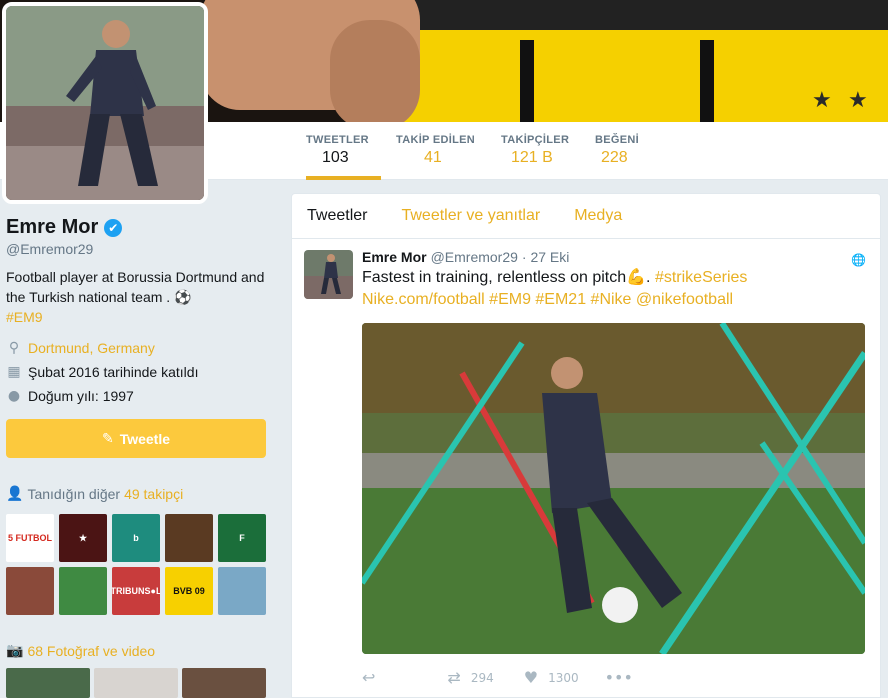 Image resolution: width=888 pixels, height=698 pixels. I want to click on reply-icon: ↩, so click(369, 677).